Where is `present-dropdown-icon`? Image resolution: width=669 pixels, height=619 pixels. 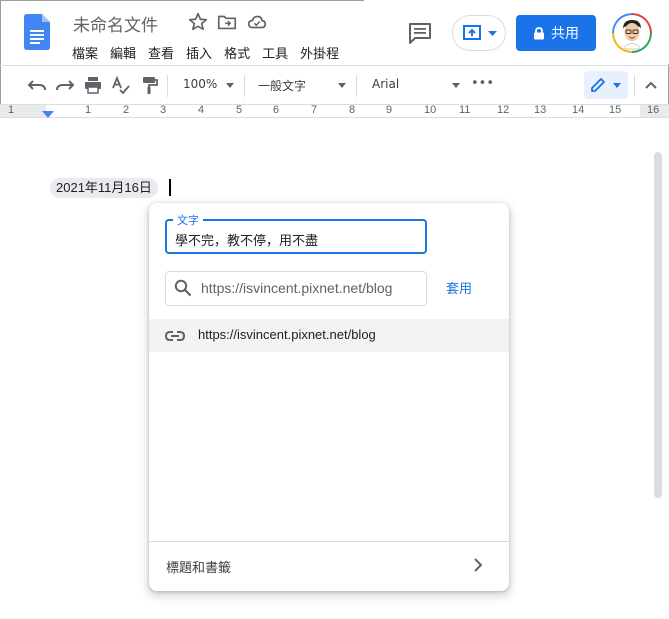
present-dropdown-icon is located at coordinates (492, 33).